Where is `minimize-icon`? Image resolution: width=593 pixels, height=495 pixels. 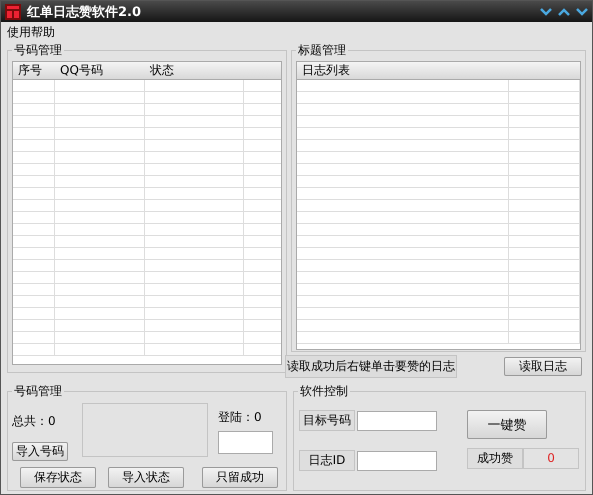 minimize-icon is located at coordinates (546, 12).